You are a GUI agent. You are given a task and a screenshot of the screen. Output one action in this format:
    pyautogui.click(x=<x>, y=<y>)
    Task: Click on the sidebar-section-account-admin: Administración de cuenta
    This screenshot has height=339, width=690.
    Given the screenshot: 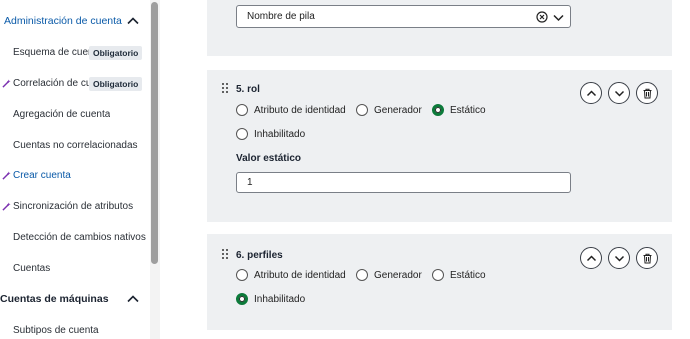 What is the action you would take?
    pyautogui.click(x=75, y=21)
    